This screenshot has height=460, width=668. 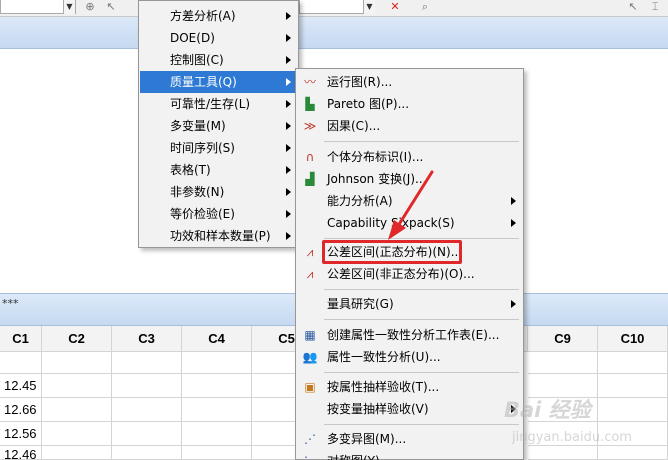 What do you see at coordinates (572, 437) in the screenshot?
I see `watermark-sub: jingyan.baidu.com` at bounding box center [572, 437].